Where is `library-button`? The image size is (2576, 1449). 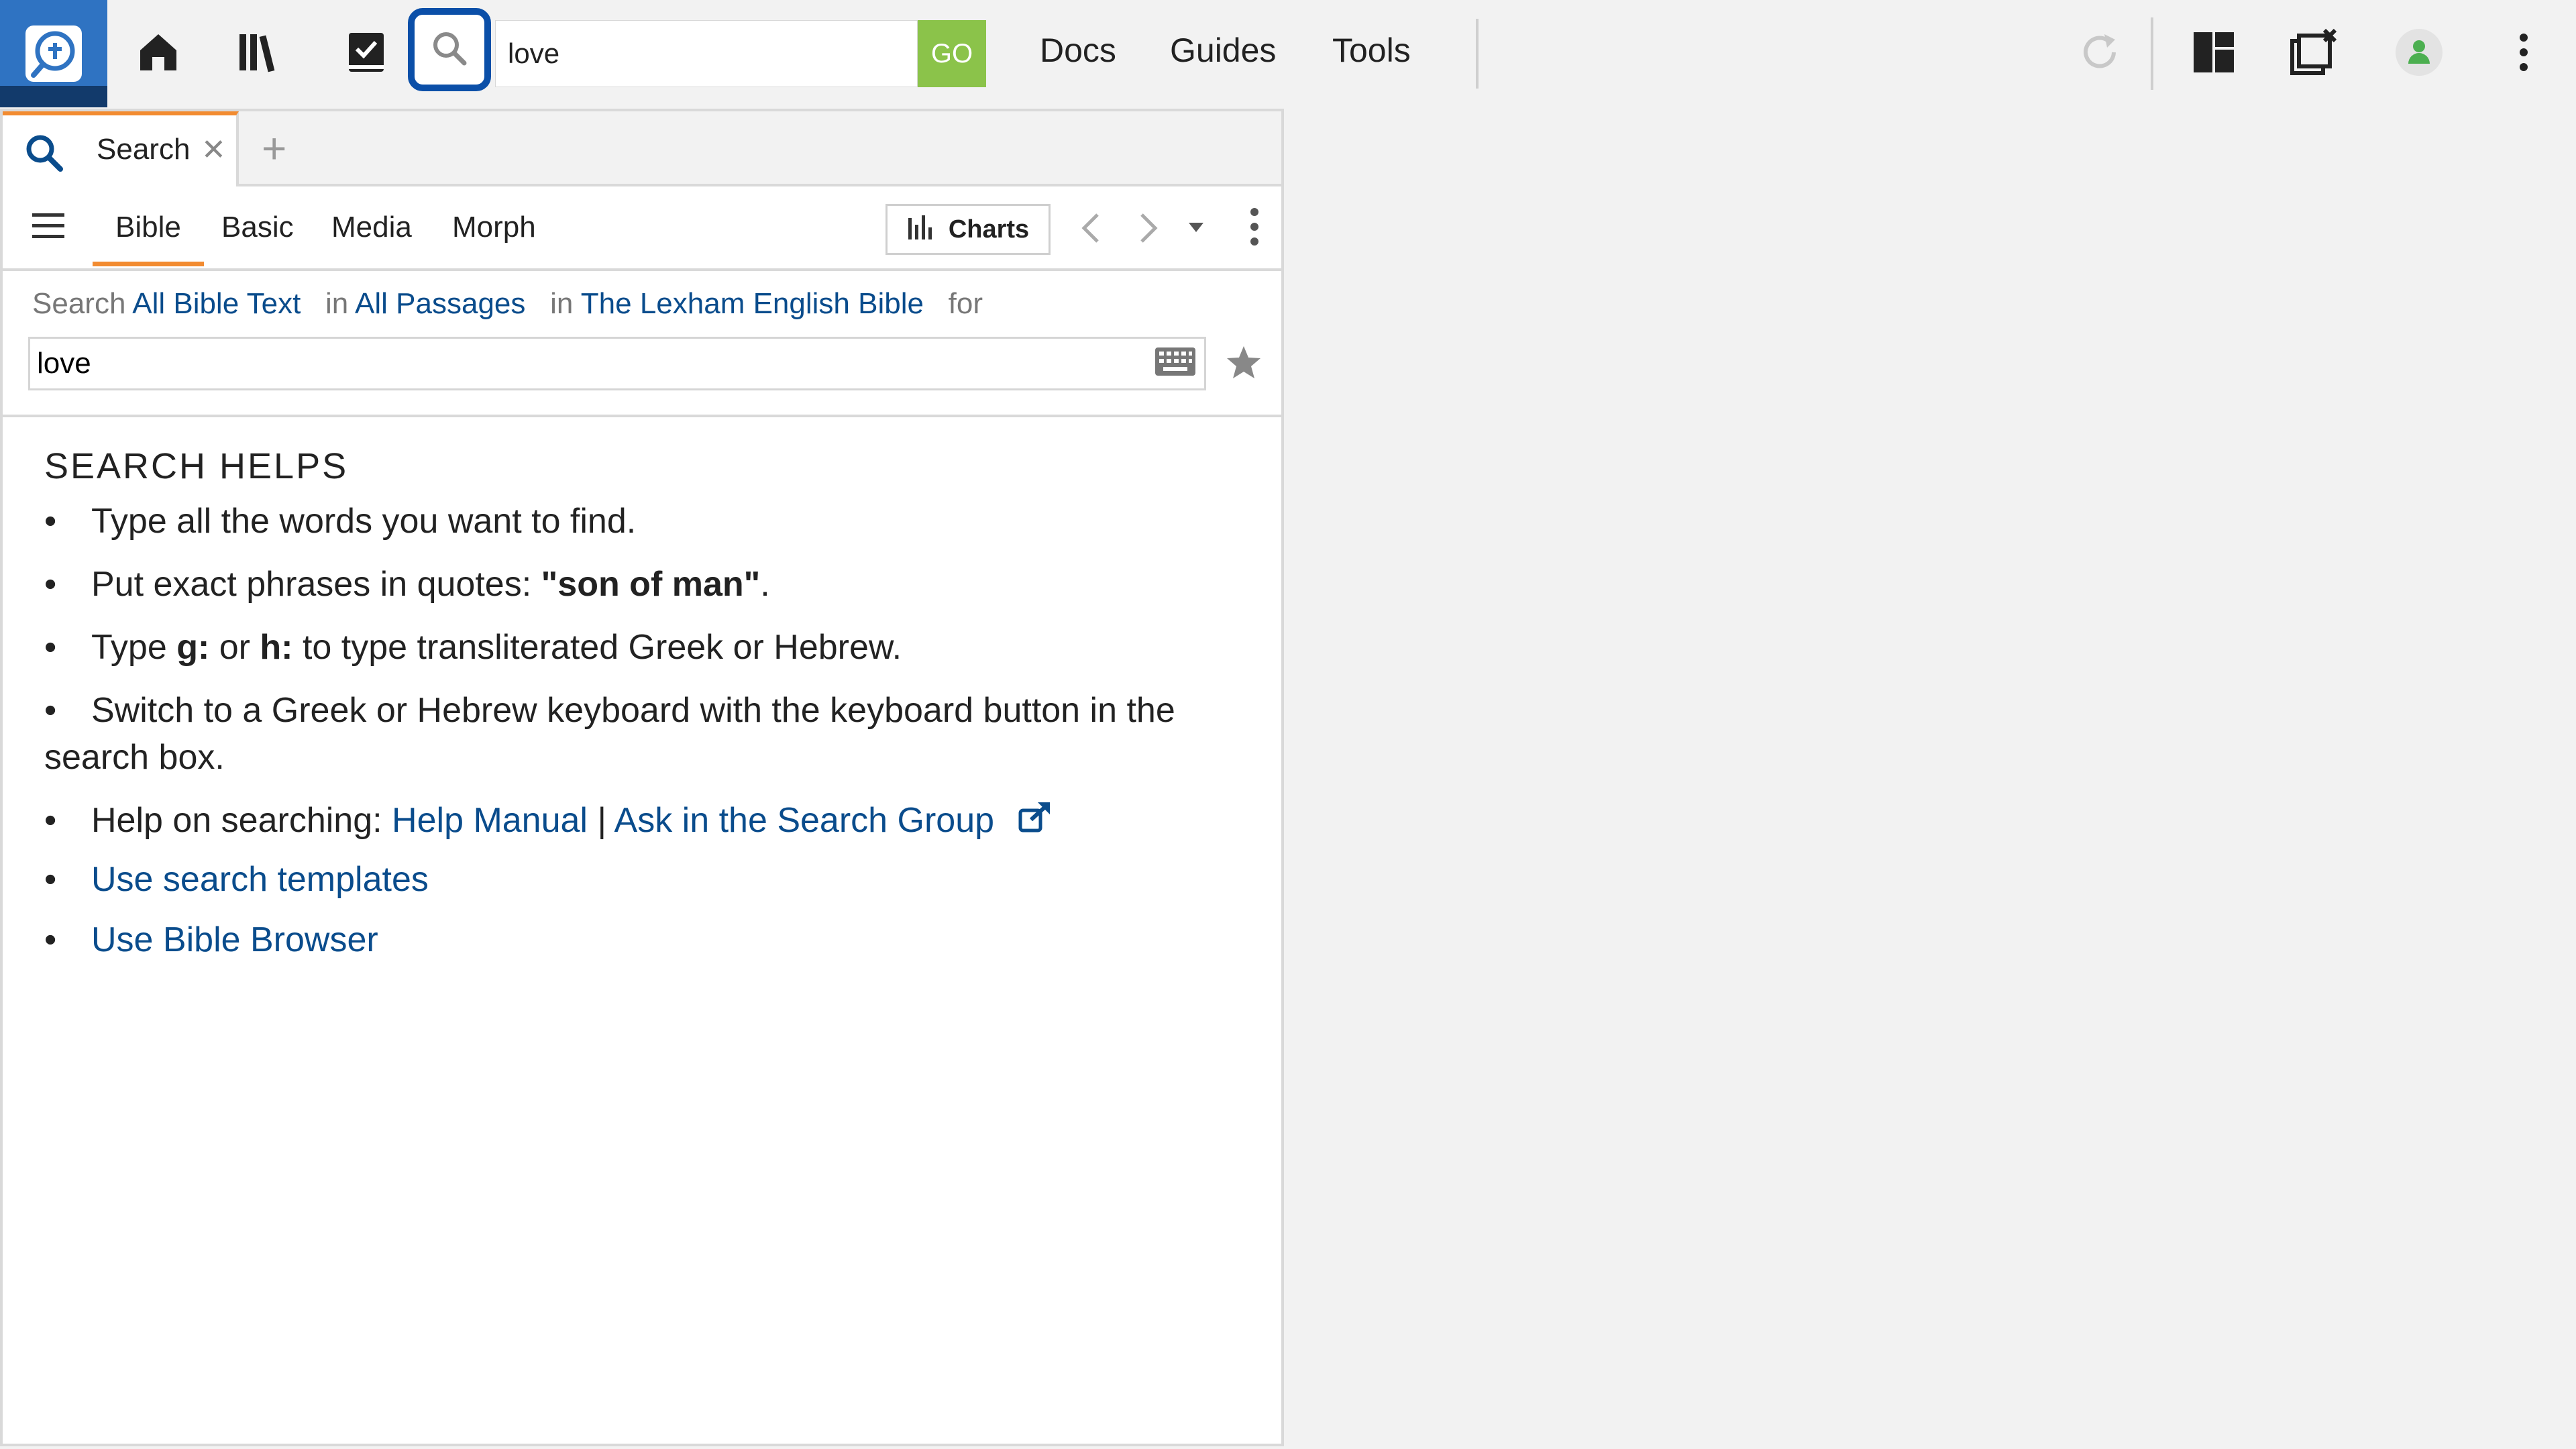 library-button is located at coordinates (261, 53).